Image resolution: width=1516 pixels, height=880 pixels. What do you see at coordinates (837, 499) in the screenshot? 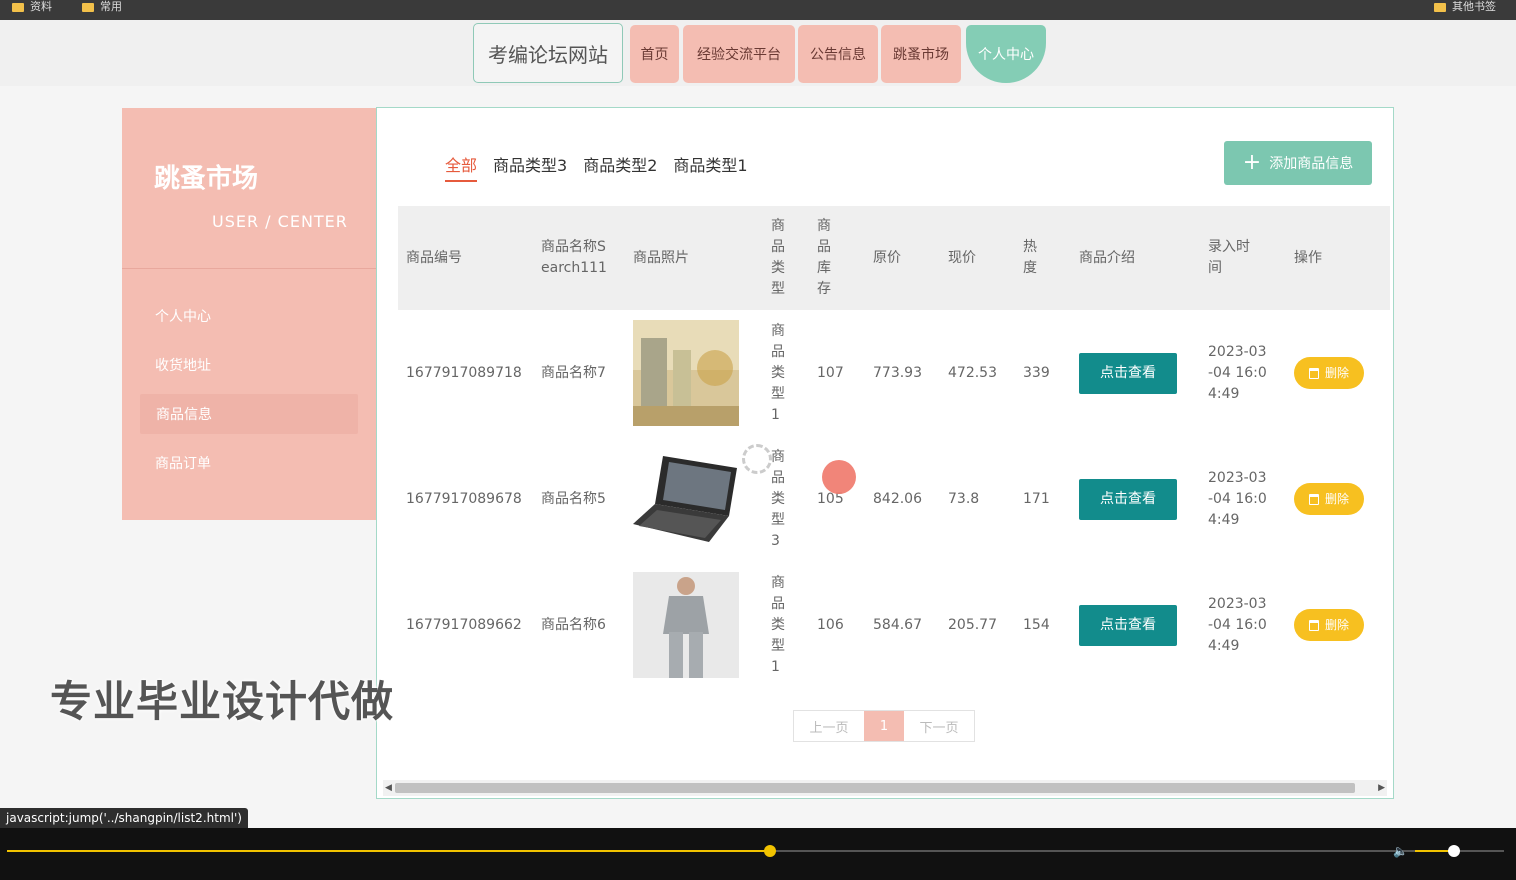
I see `cell-stock: 105` at bounding box center [837, 499].